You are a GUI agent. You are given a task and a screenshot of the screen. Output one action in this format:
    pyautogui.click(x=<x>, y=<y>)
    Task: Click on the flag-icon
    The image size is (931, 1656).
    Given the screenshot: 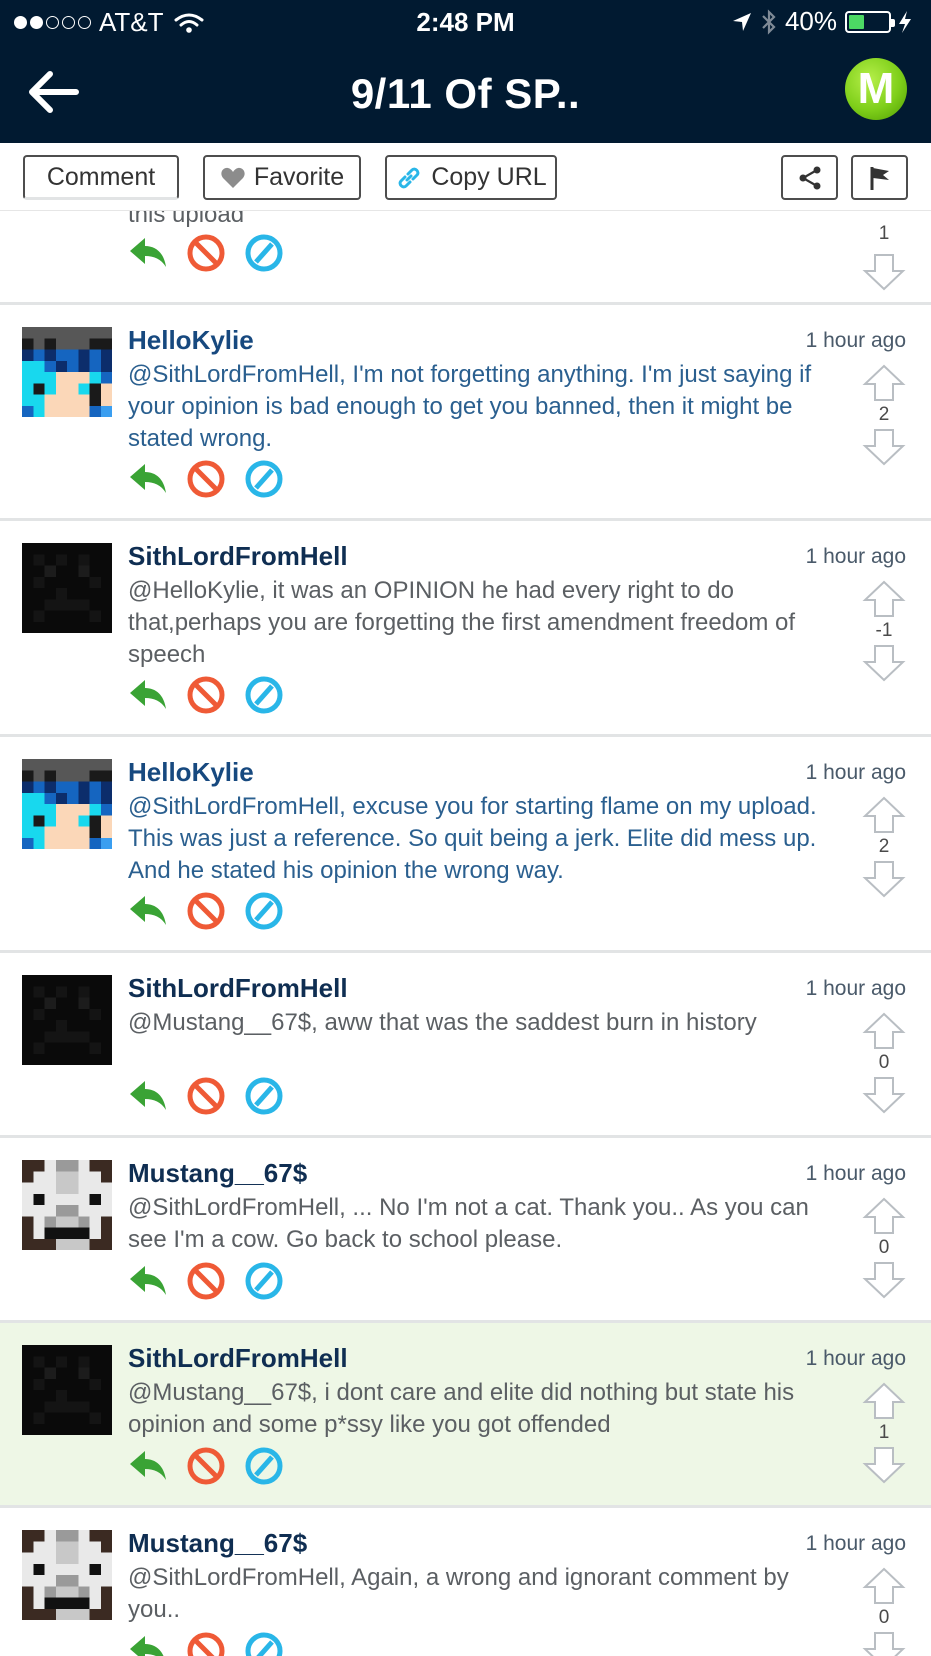 What is the action you would take?
    pyautogui.click(x=879, y=178)
    